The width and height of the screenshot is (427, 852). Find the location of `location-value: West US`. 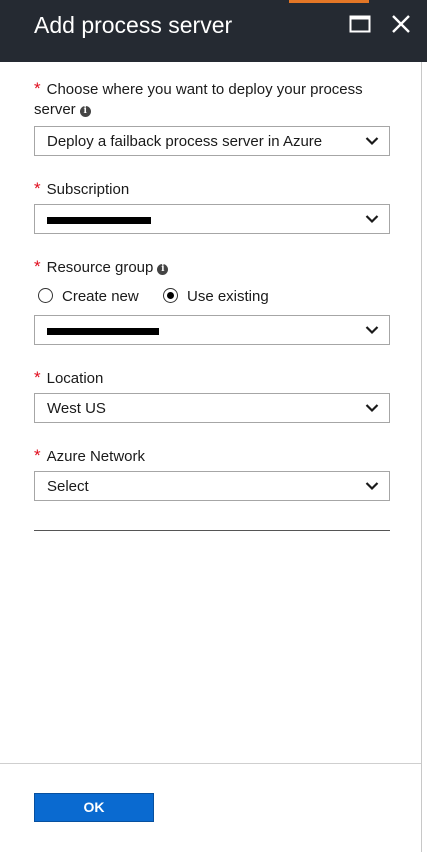

location-value: West US is located at coordinates (76, 408).